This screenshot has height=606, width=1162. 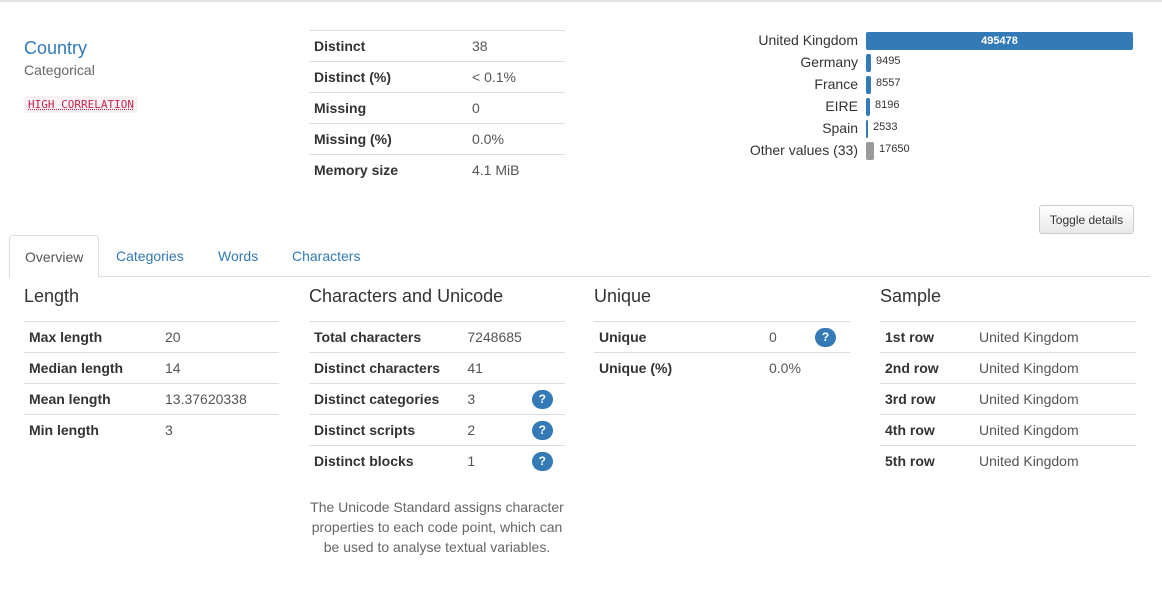 I want to click on table-row: Mean length 13.37620338, so click(x=151, y=399).